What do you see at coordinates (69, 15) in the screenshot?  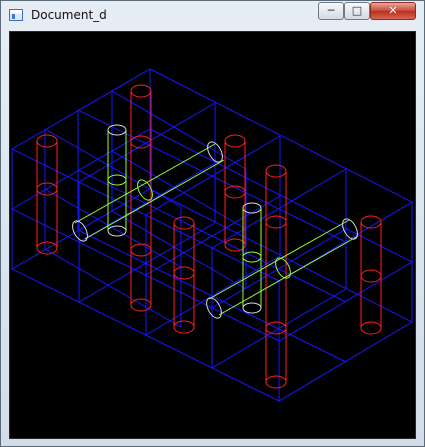 I see `window-title: Document_d` at bounding box center [69, 15].